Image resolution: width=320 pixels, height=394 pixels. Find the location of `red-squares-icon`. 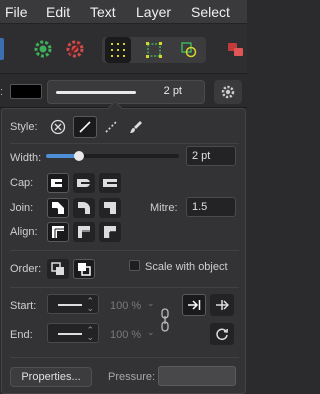

red-squares-icon is located at coordinates (235, 49).